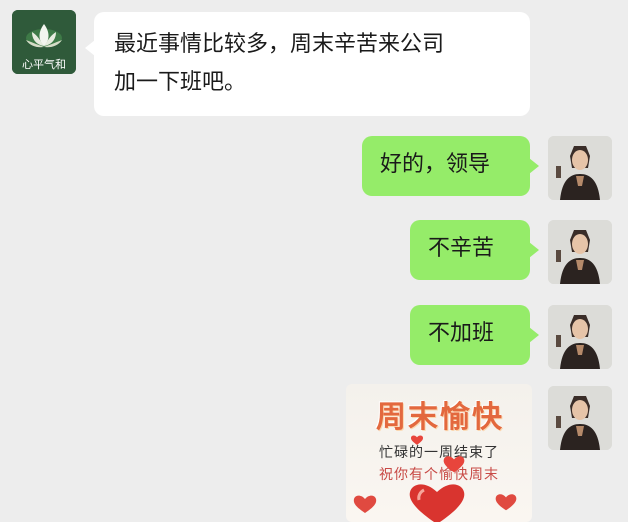  I want to click on sticker-caption: 忙碌的一周结束了, so click(439, 453).